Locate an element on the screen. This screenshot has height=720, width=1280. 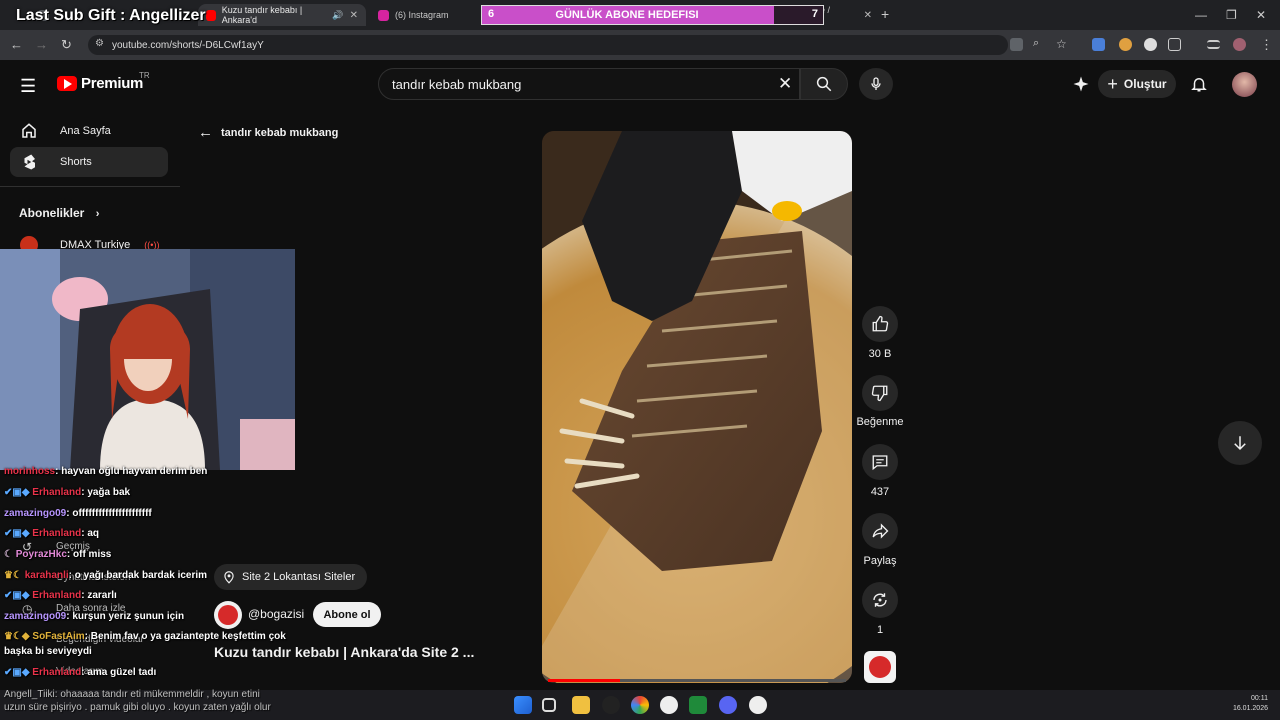
site-info-icon: ⚙ is located at coordinates (99, 43).